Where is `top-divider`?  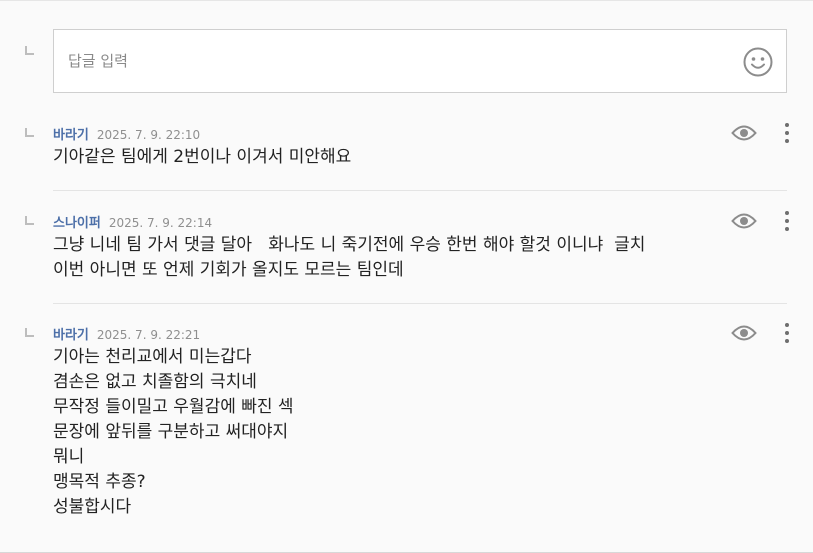 top-divider is located at coordinates (406, 0).